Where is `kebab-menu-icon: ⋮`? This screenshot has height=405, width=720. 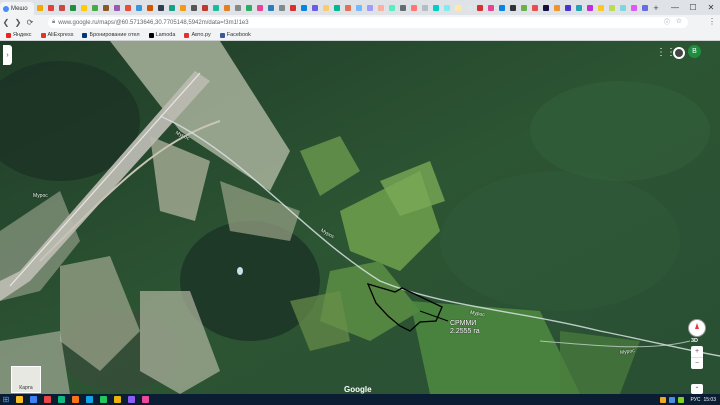 kebab-menu-icon: ⋮ is located at coordinates (712, 21).